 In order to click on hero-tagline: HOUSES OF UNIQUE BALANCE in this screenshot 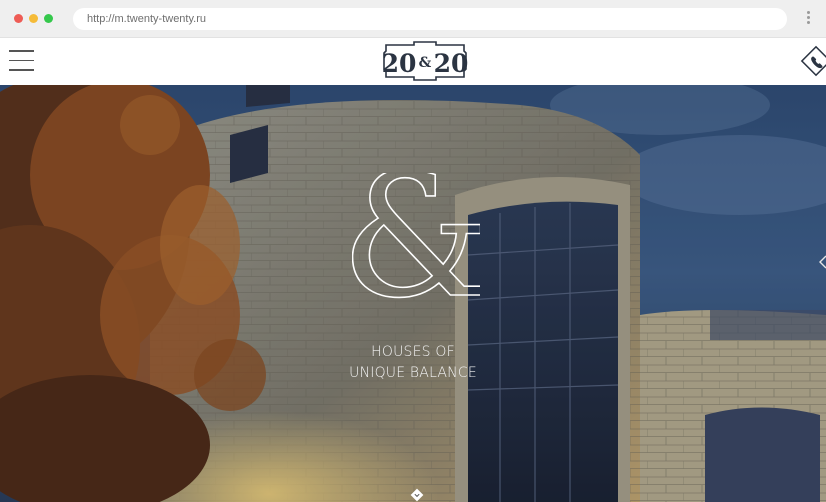, I will do `click(413, 363)`.